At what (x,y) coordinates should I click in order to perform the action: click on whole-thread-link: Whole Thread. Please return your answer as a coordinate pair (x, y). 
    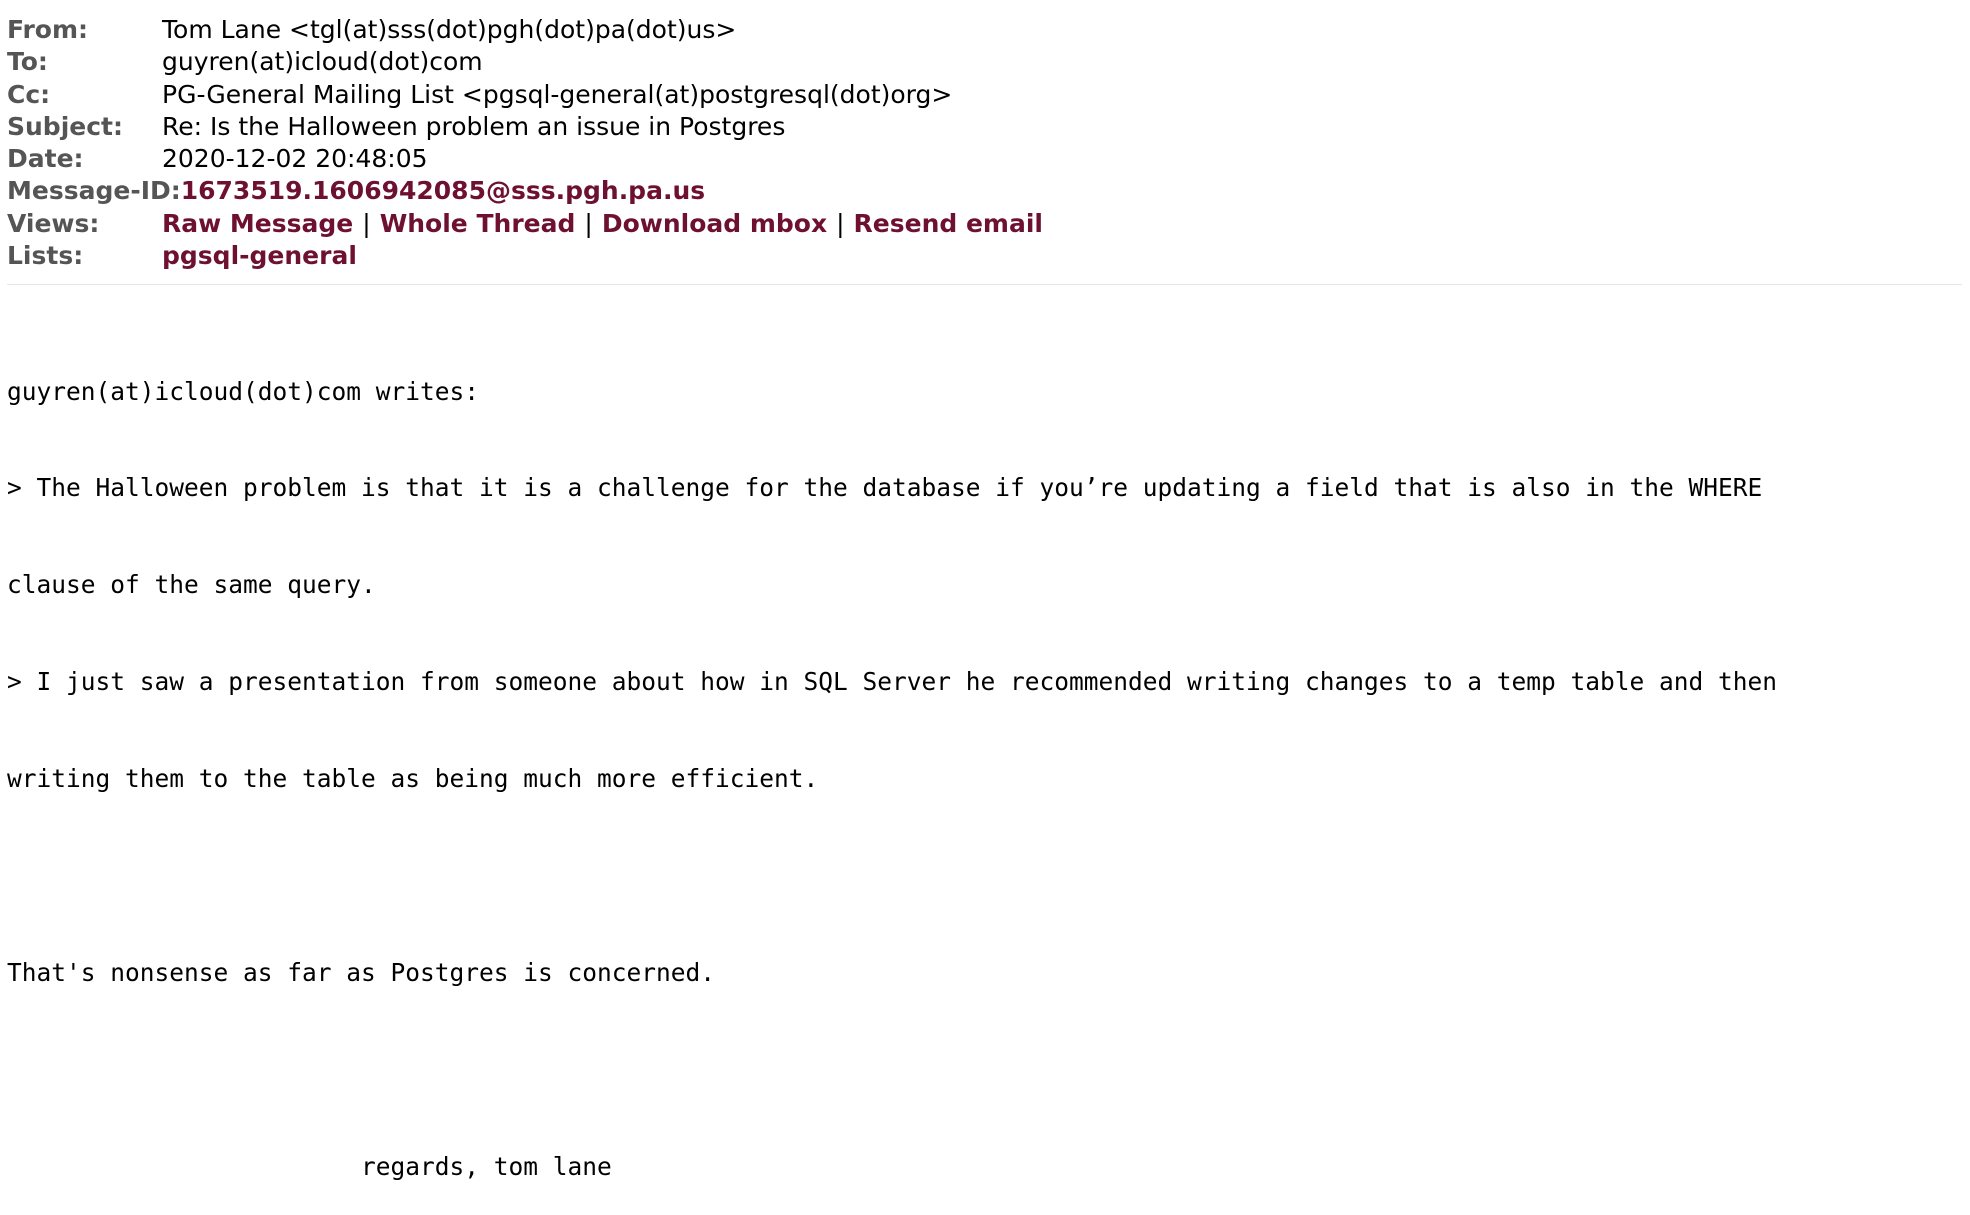
    Looking at the image, I should click on (478, 224).